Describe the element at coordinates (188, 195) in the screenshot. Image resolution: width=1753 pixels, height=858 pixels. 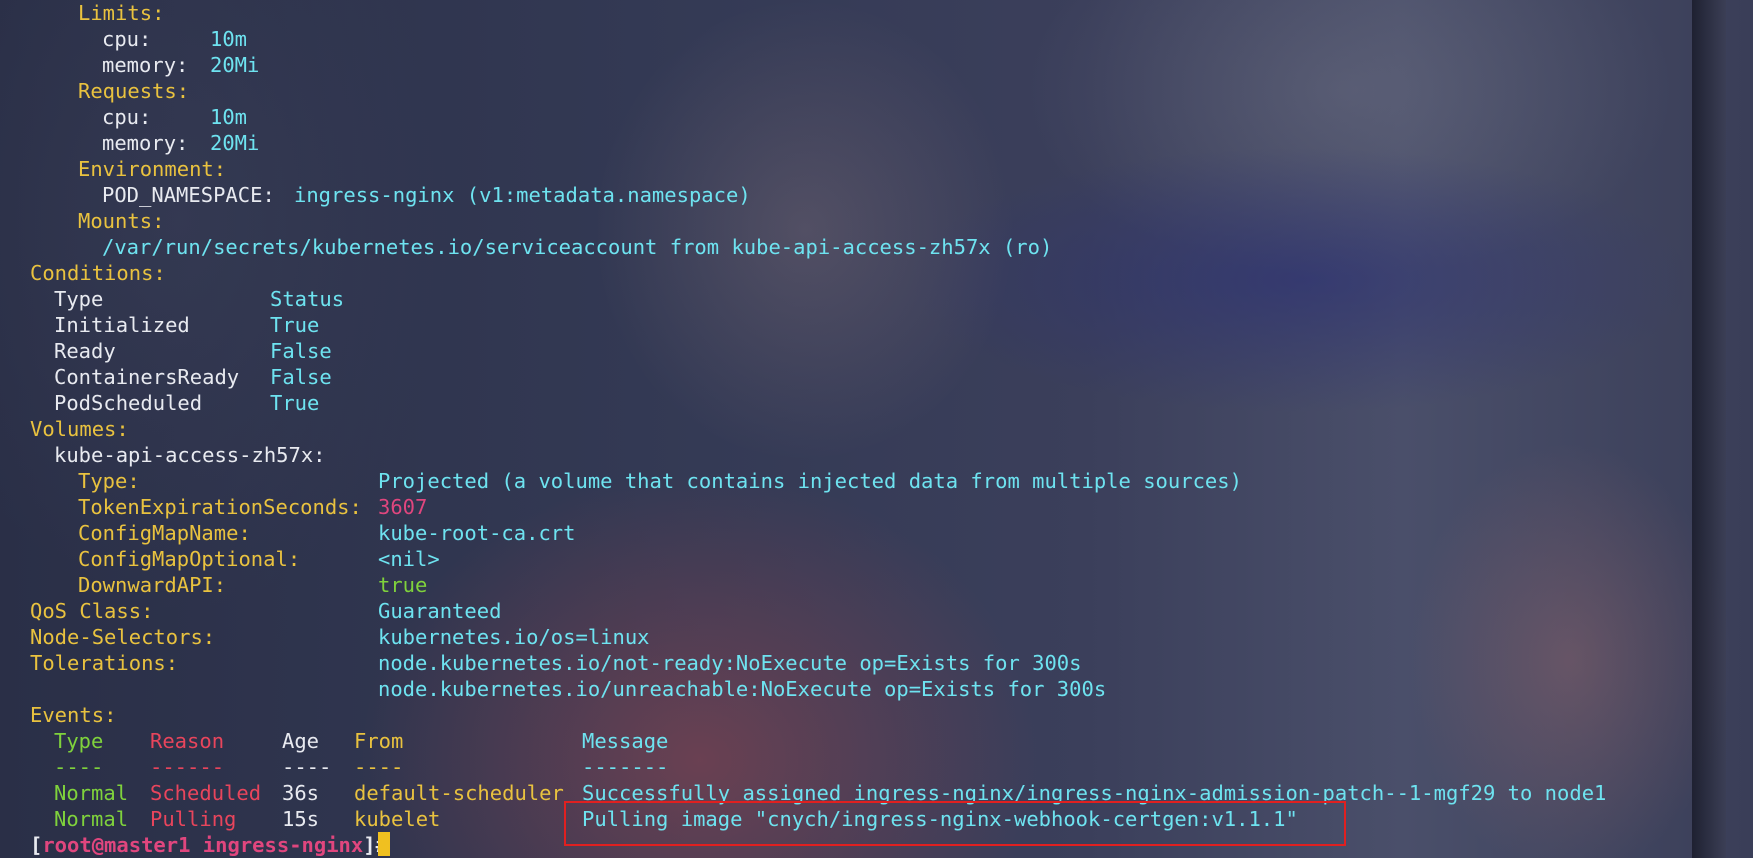
I see `env-var-name: POD_NAMESPACE:` at that location.